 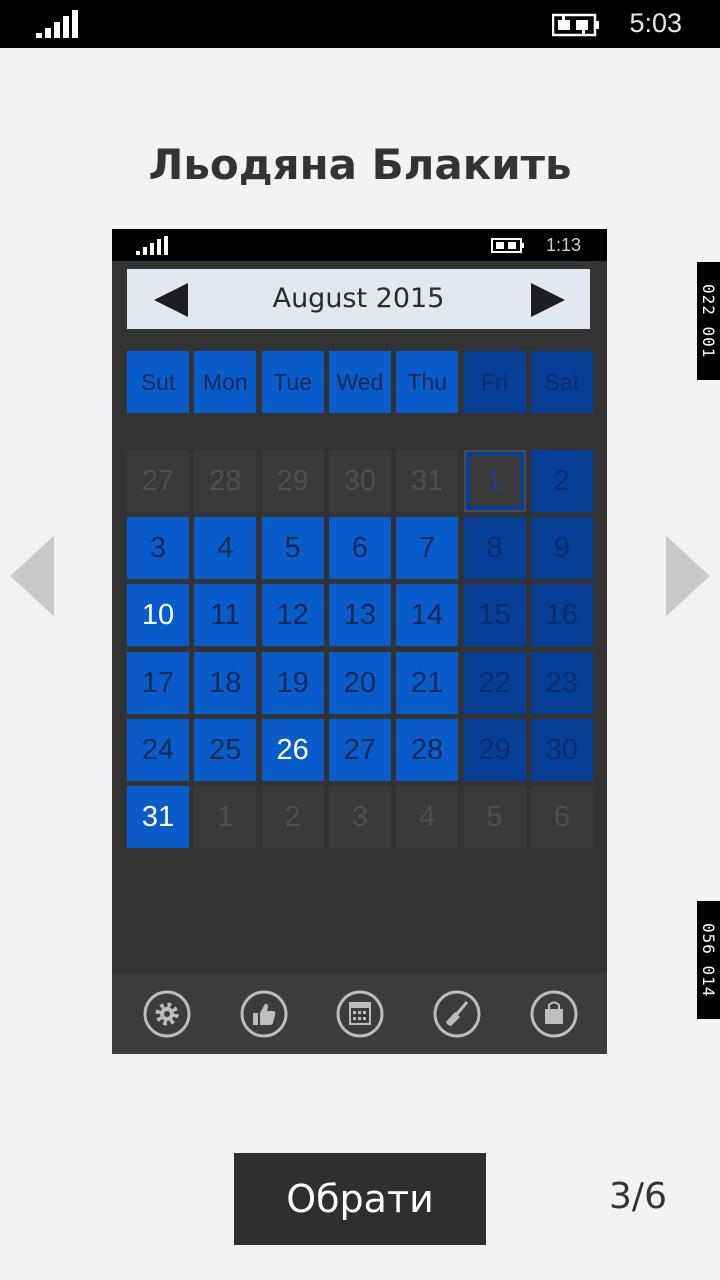 I want to click on calendar-day: 11, so click(x=225, y=615).